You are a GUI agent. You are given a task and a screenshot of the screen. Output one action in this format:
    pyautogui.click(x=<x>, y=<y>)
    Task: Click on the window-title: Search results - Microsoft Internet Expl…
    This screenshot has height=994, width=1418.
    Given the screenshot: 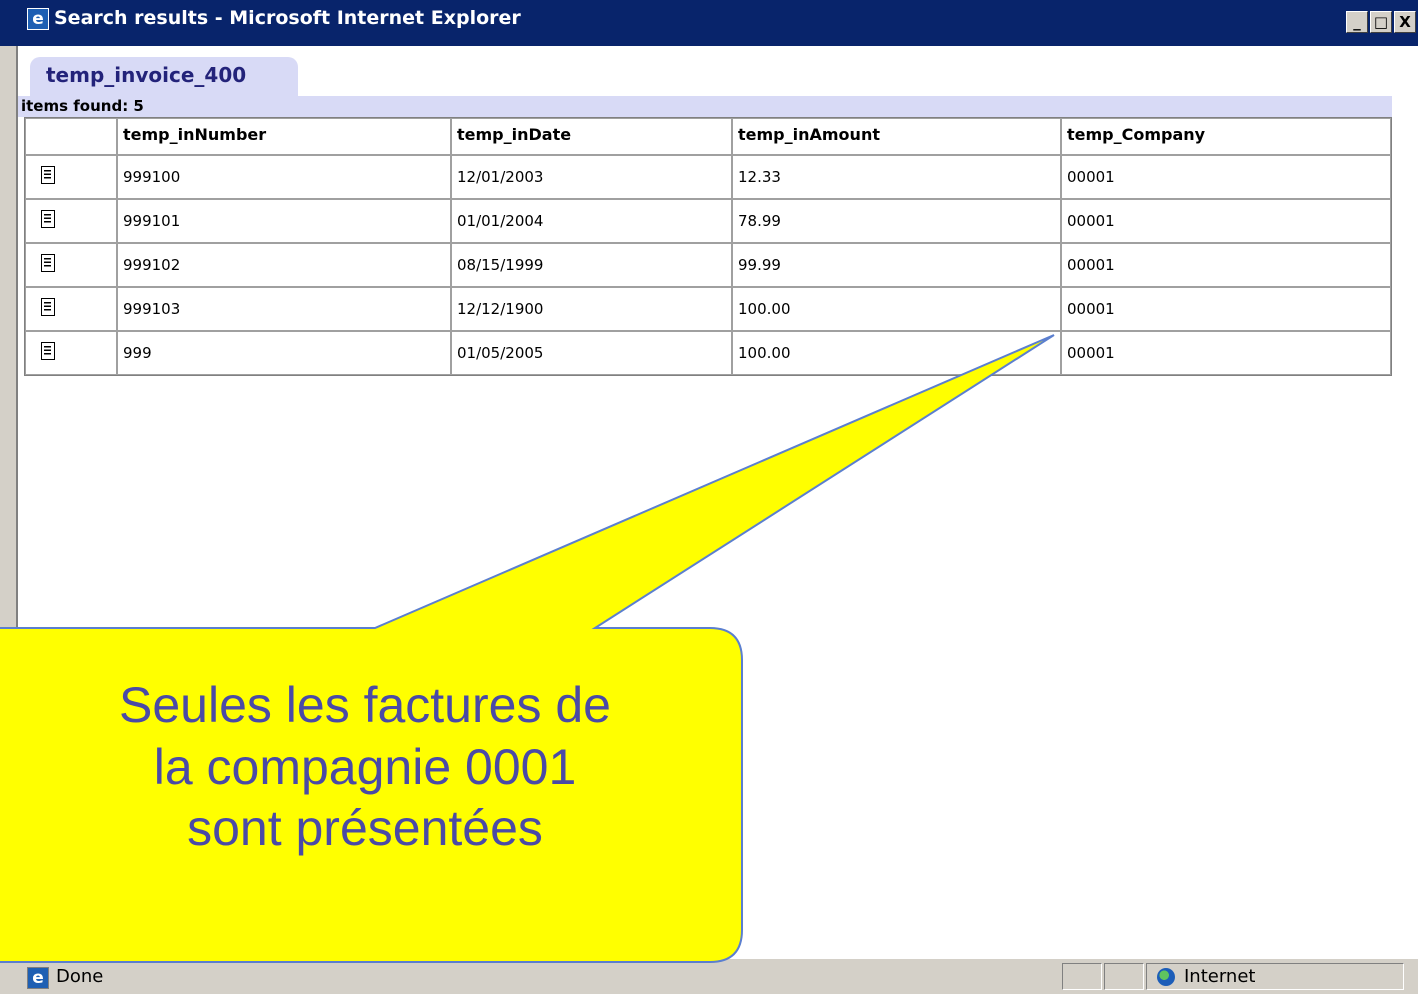 What is the action you would take?
    pyautogui.click(x=287, y=18)
    